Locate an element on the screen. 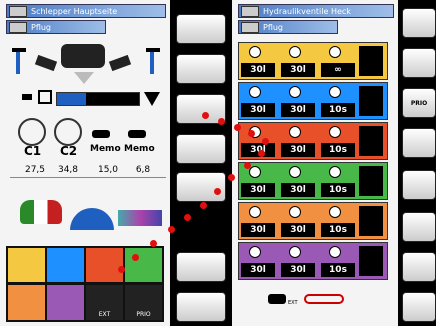  valve-row: 30l 30l ∞ is located at coordinates (313, 61).